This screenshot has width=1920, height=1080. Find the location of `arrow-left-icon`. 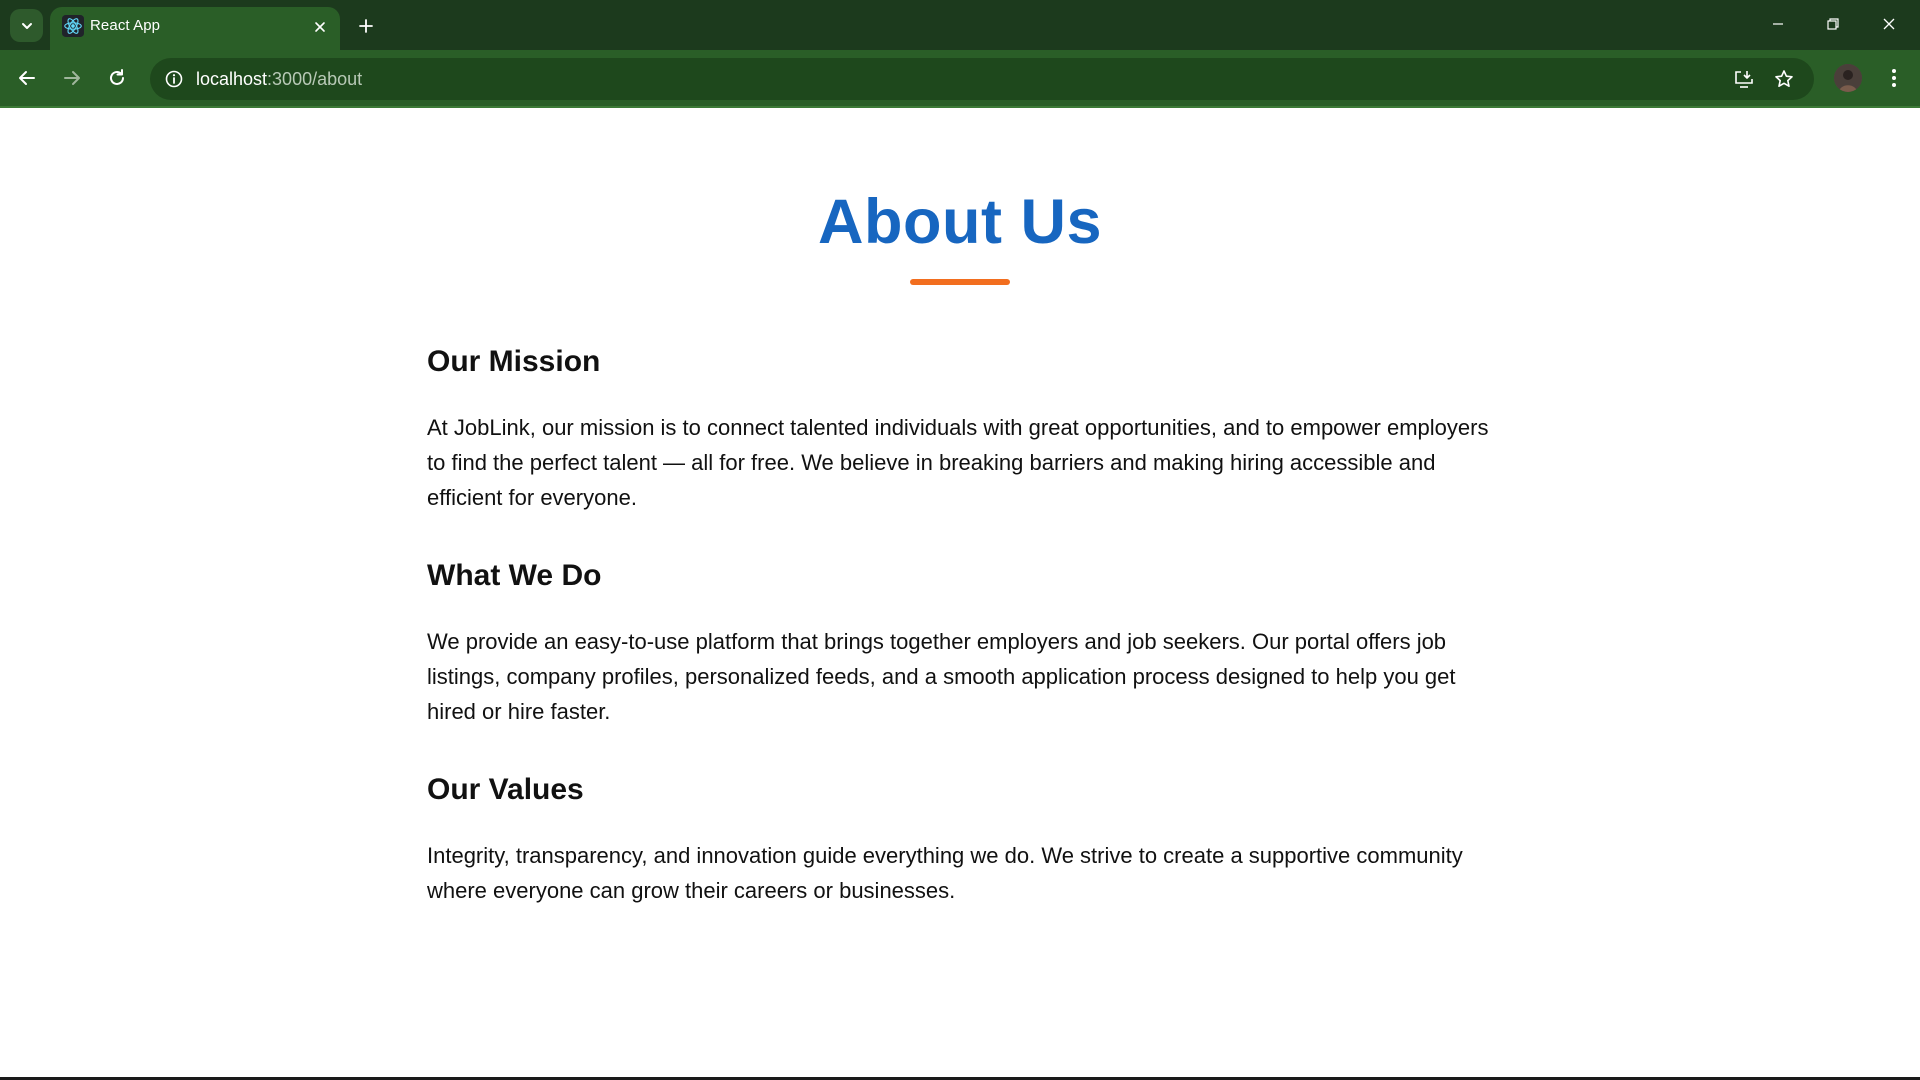

arrow-left-icon is located at coordinates (27, 78).